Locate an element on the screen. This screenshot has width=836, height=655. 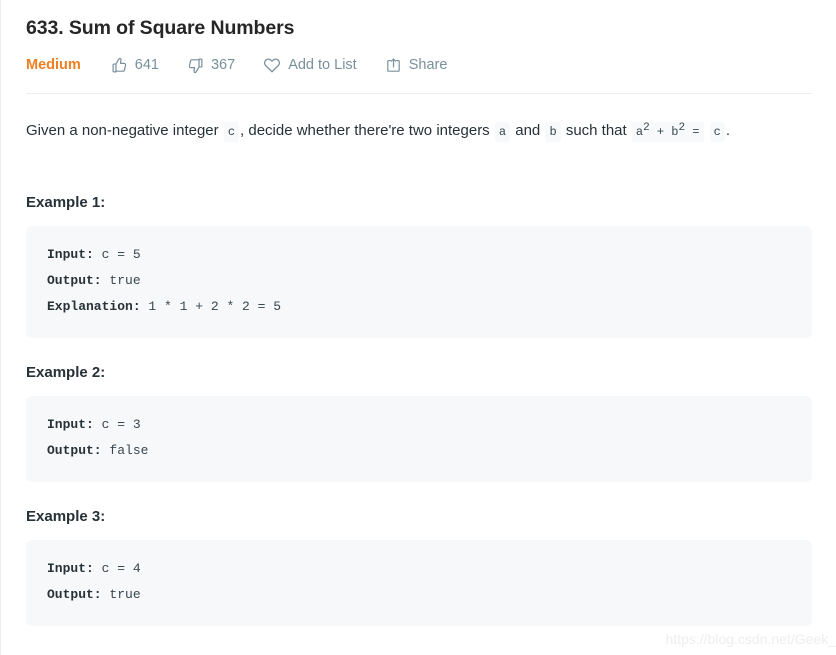
add-to-list-button: Add to List is located at coordinates (310, 65).